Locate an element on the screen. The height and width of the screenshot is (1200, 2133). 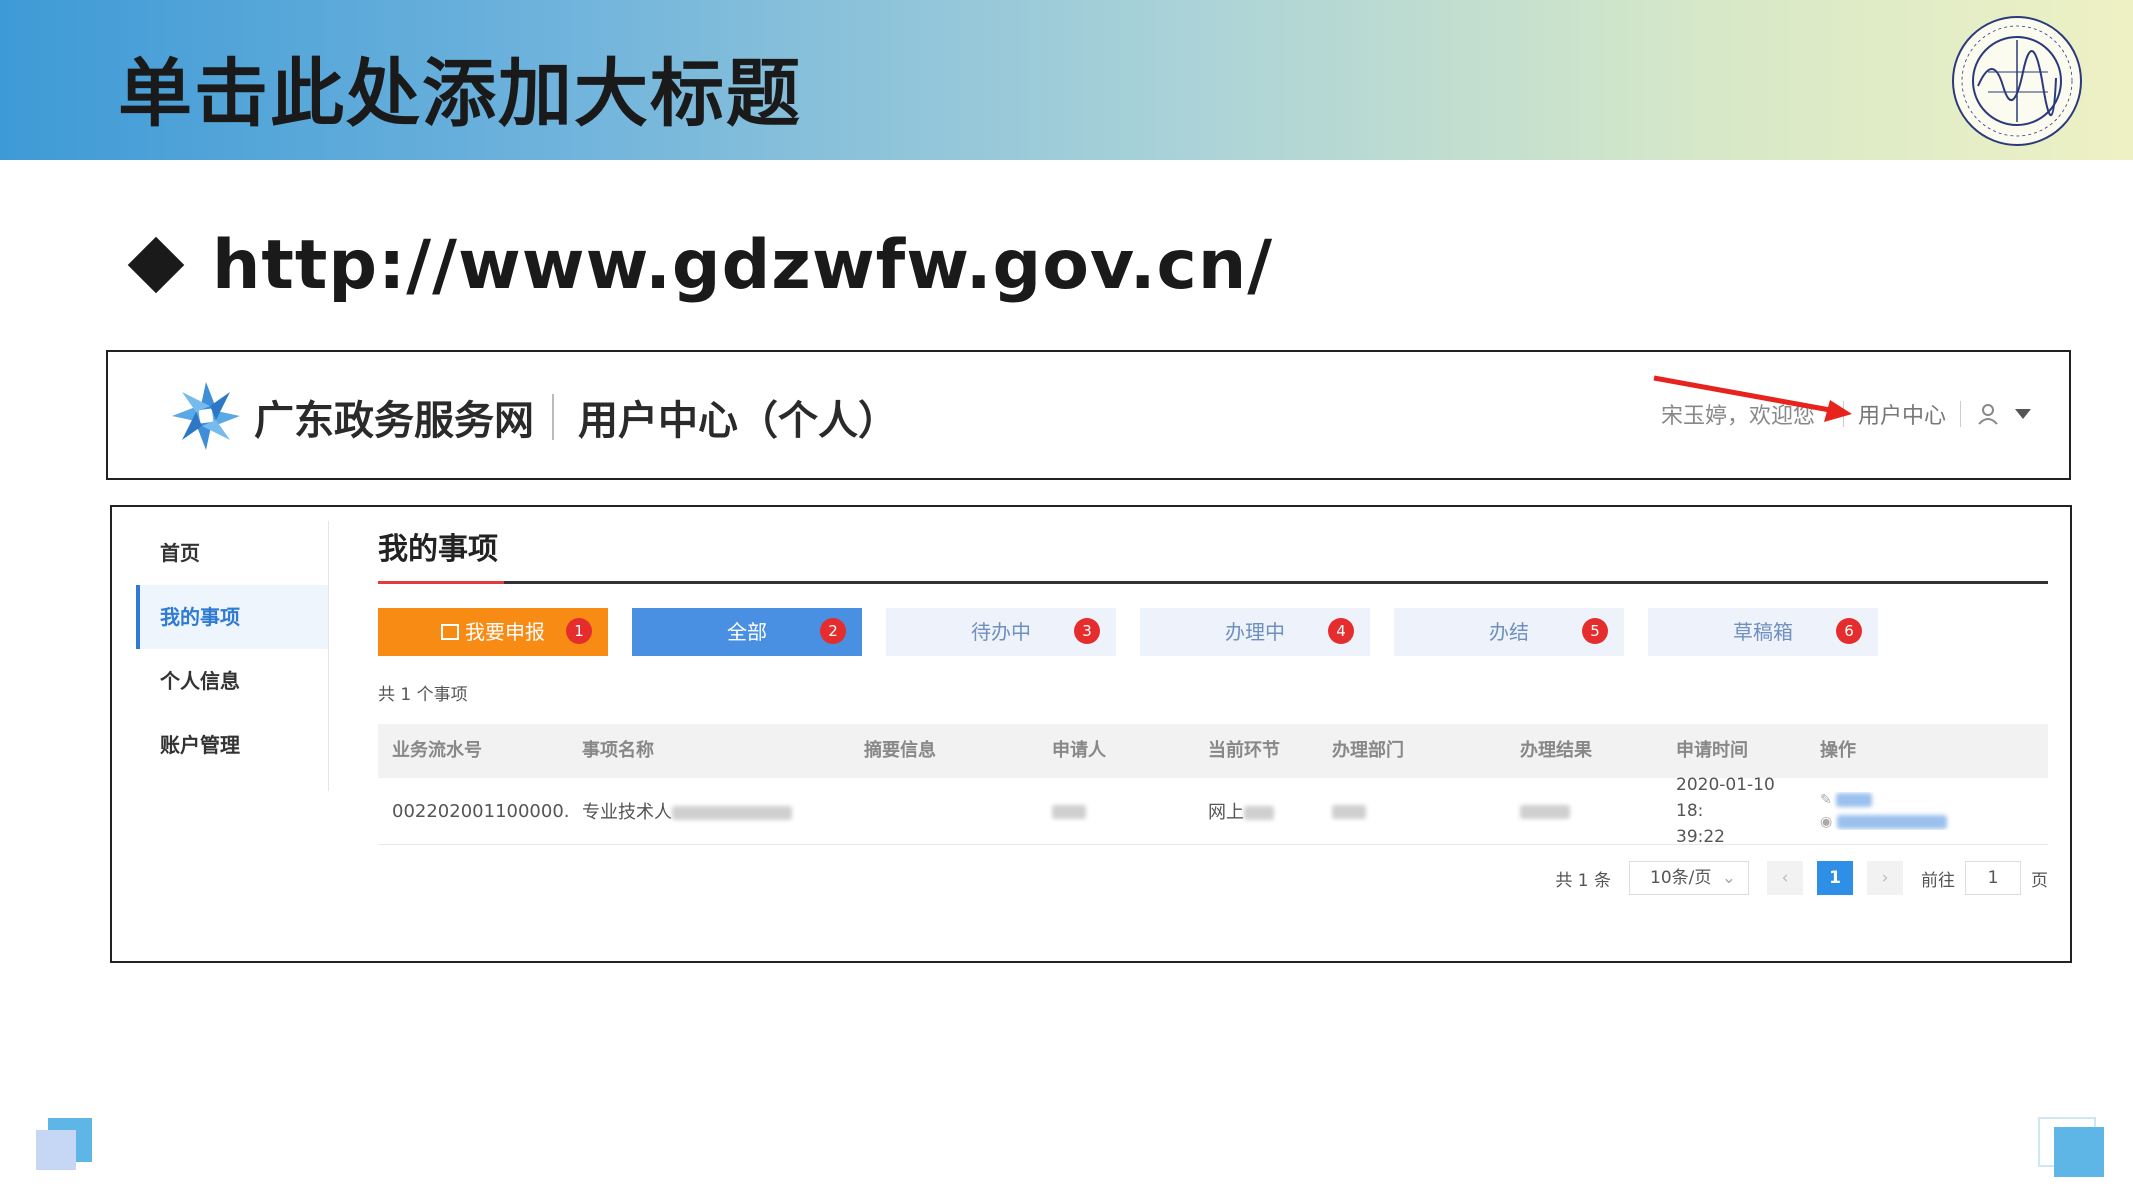
tab-completed: 办结 5 is located at coordinates (1509, 632).